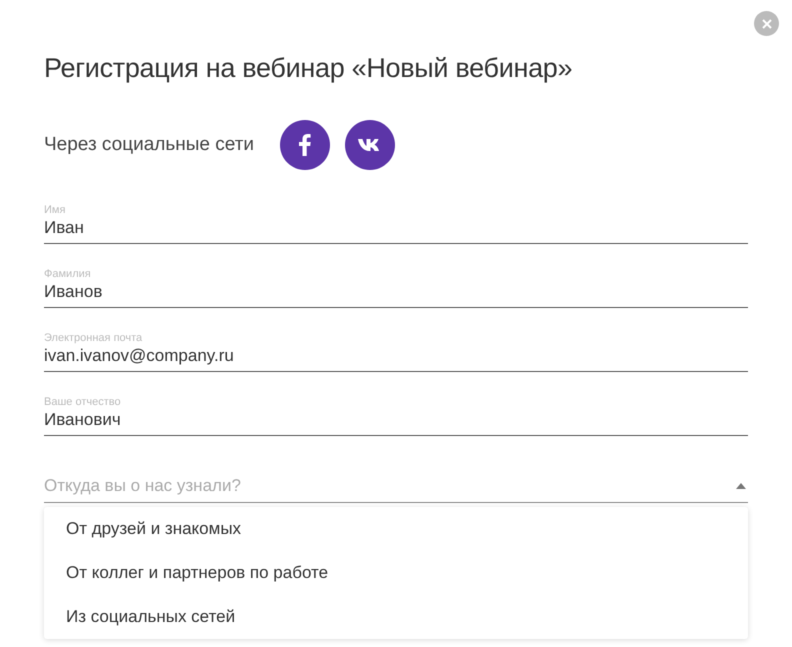  What do you see at coordinates (396, 356) in the screenshot?
I see `text-input: ivan.ivanov@company.ru` at bounding box center [396, 356].